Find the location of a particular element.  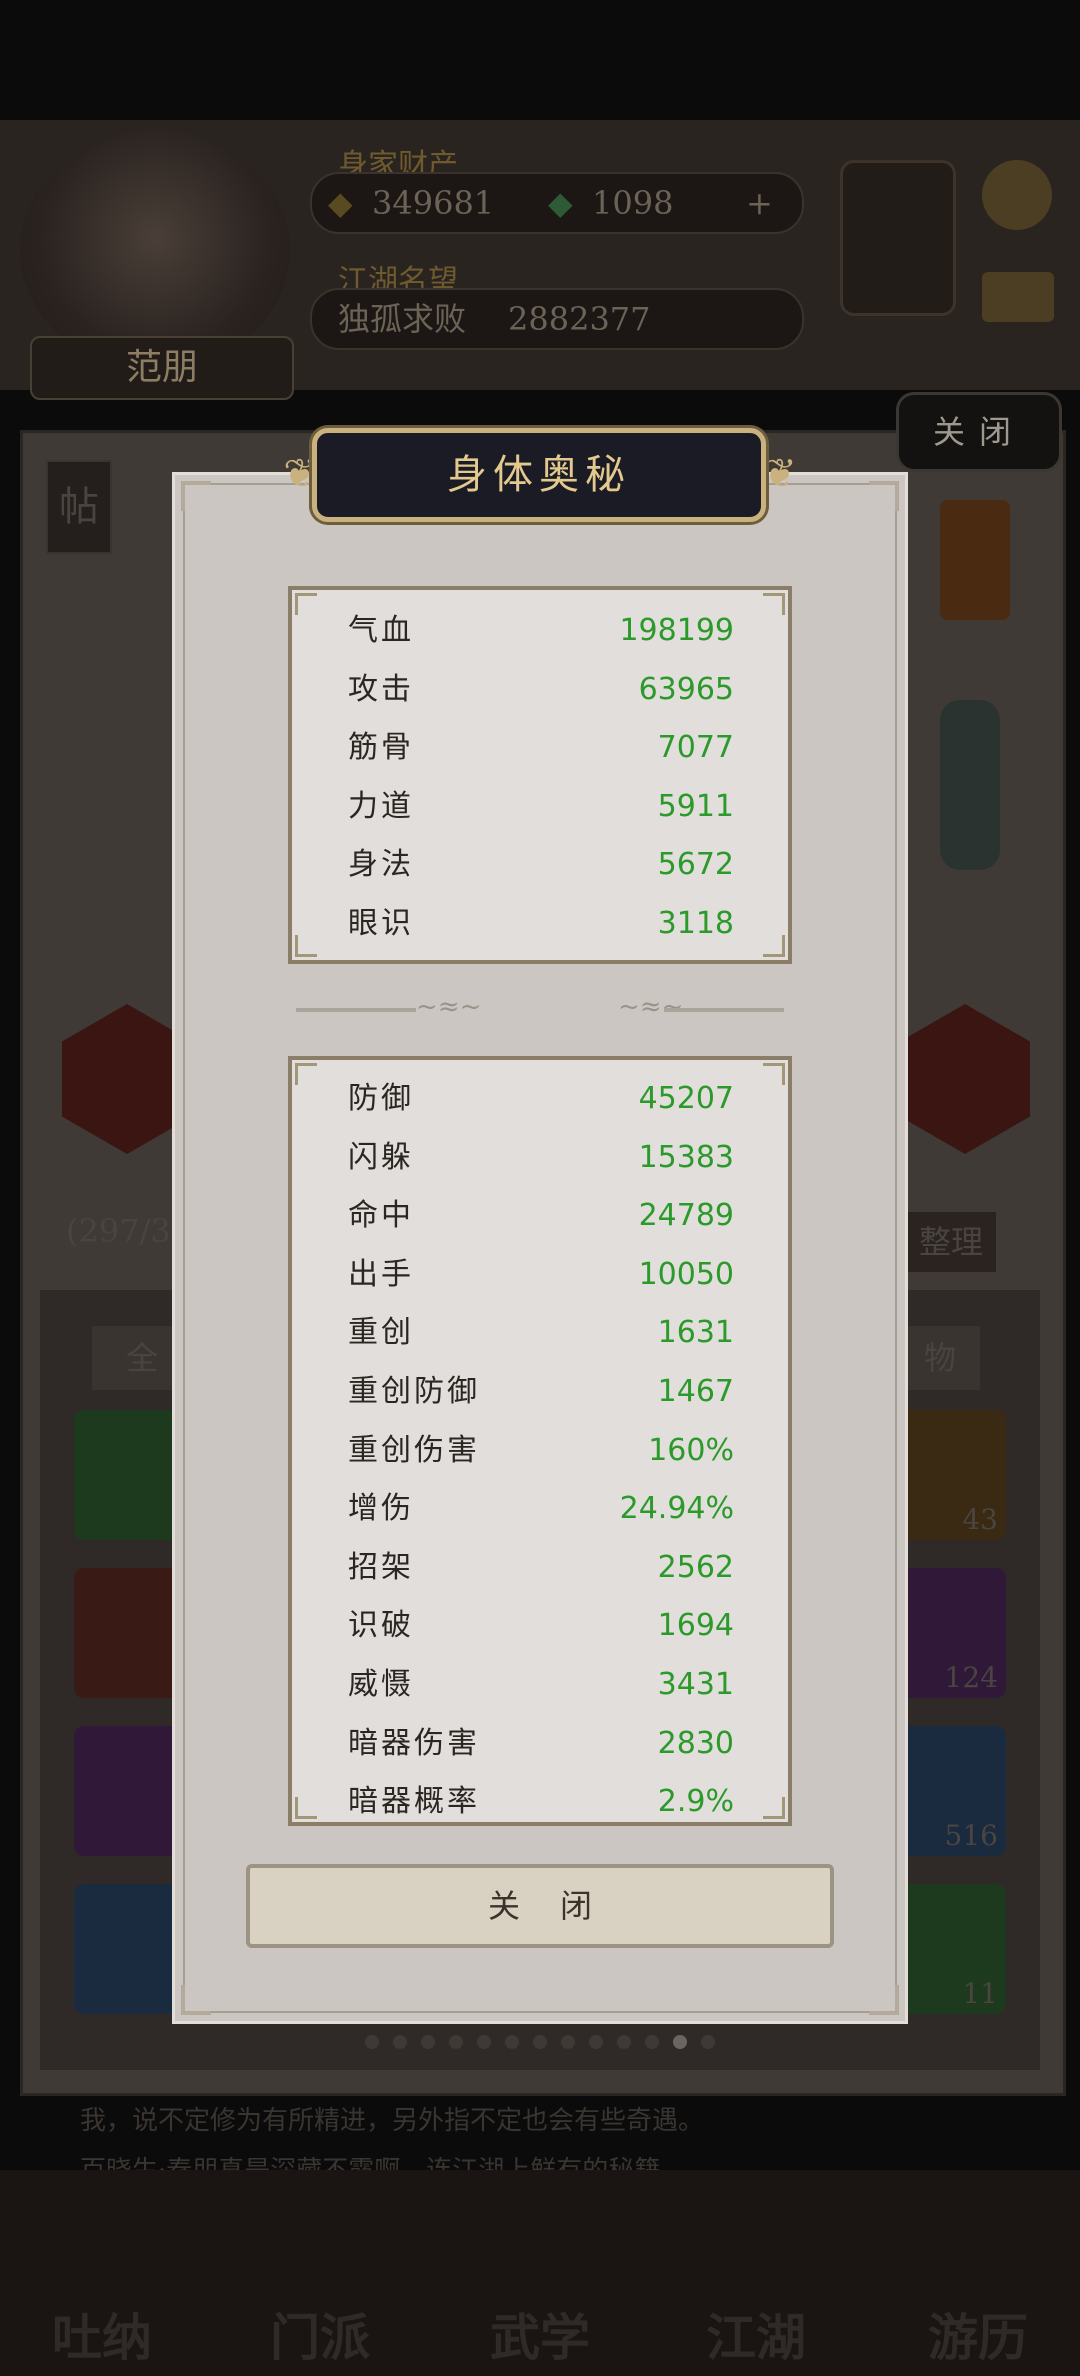

jade-dragon-icon is located at coordinates (970, 785).